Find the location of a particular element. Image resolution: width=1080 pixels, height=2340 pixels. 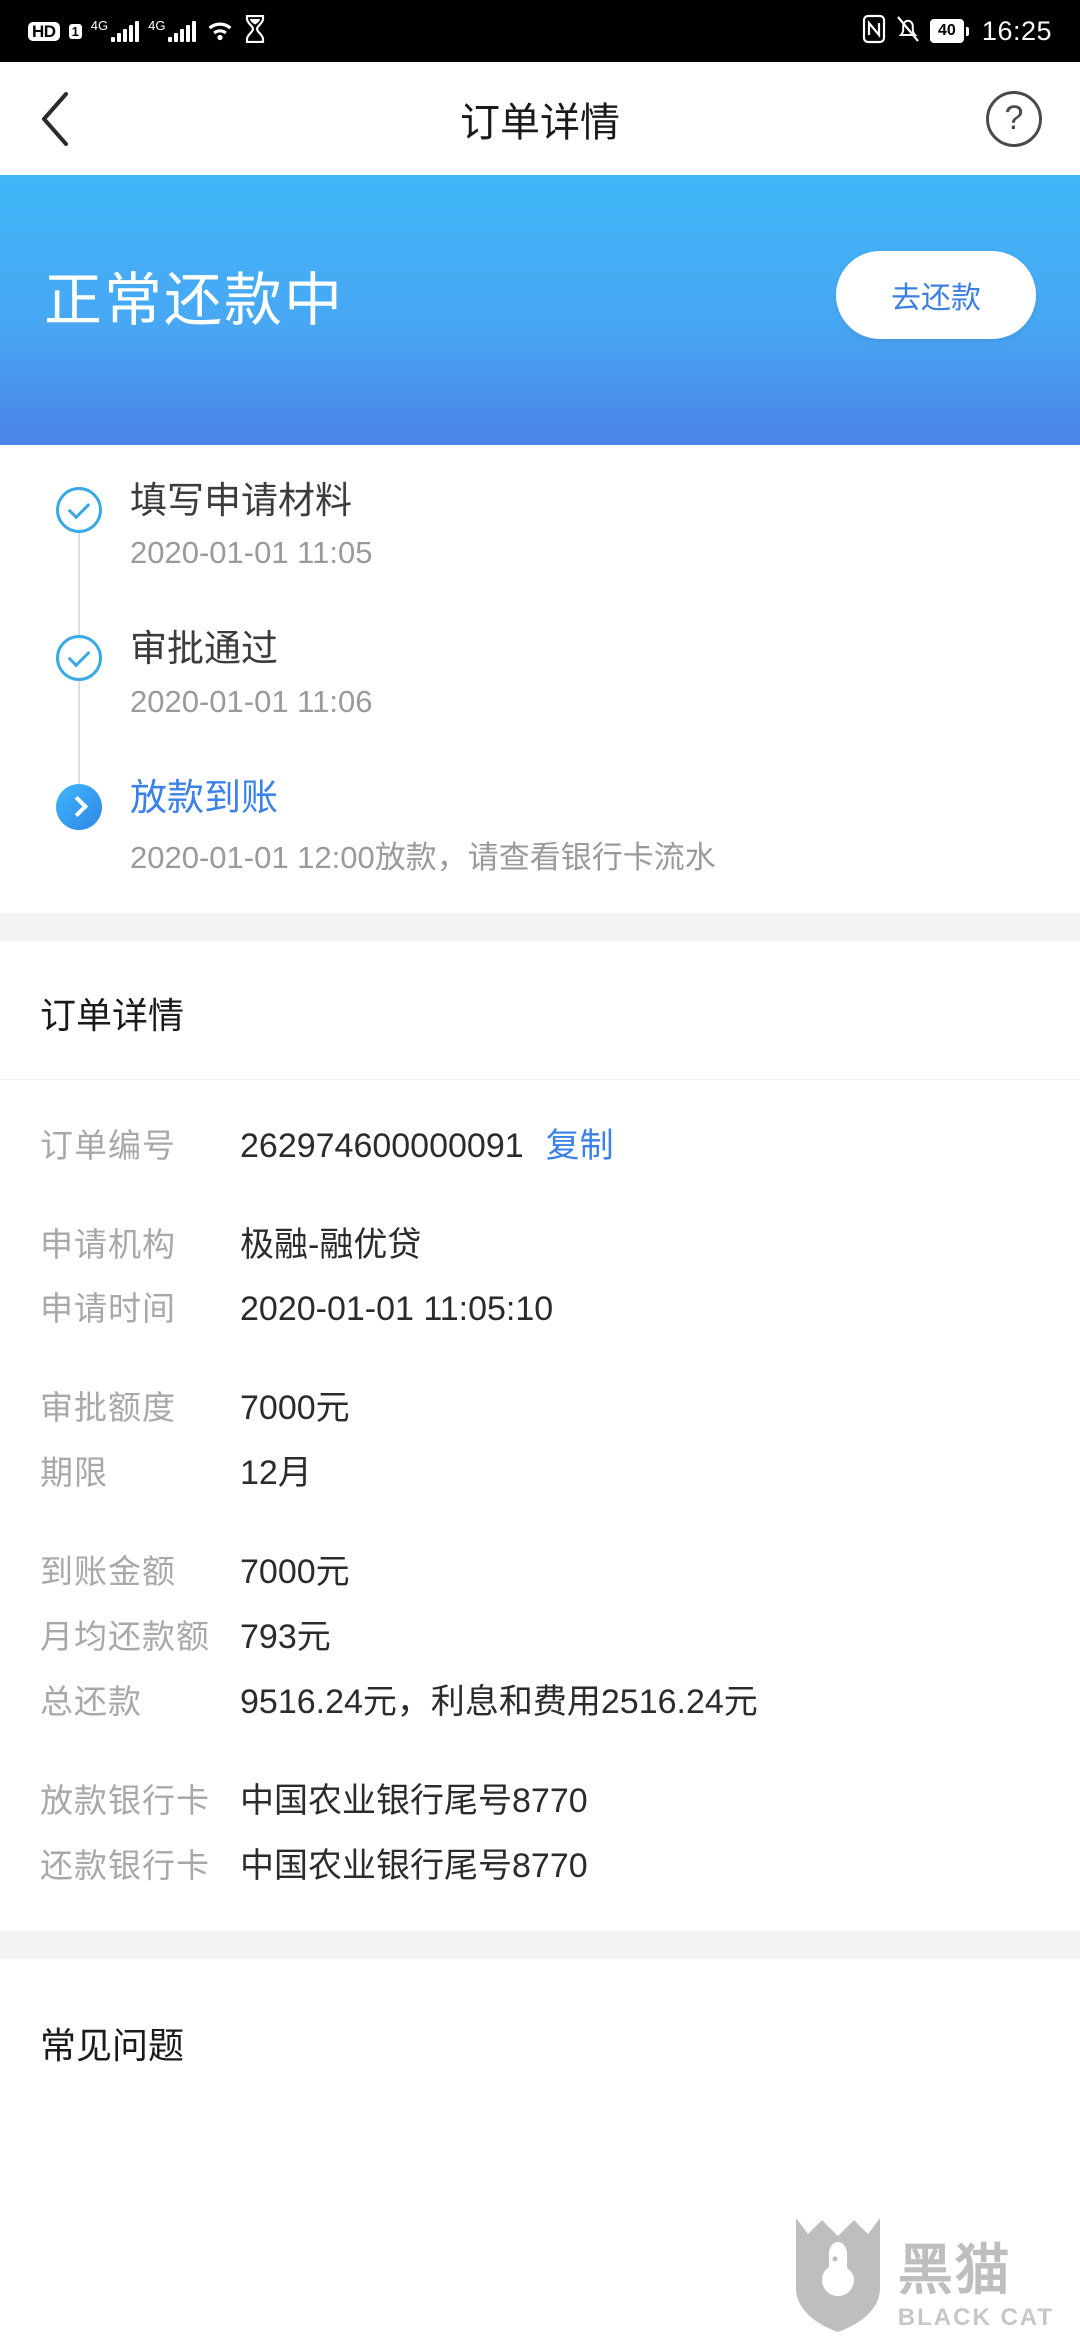

battery-icon: 40 is located at coordinates (949, 31).